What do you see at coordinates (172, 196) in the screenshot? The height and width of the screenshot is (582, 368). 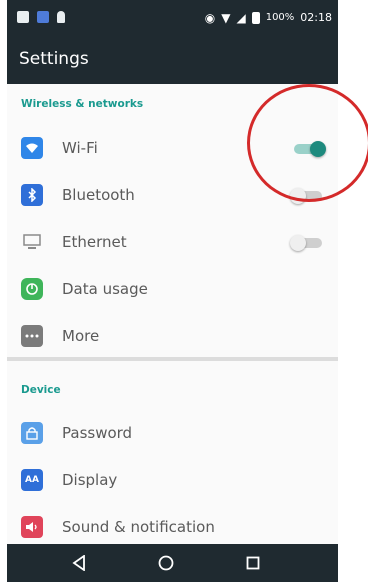 I see `settings-item-bluetooth: Bluetooth` at bounding box center [172, 196].